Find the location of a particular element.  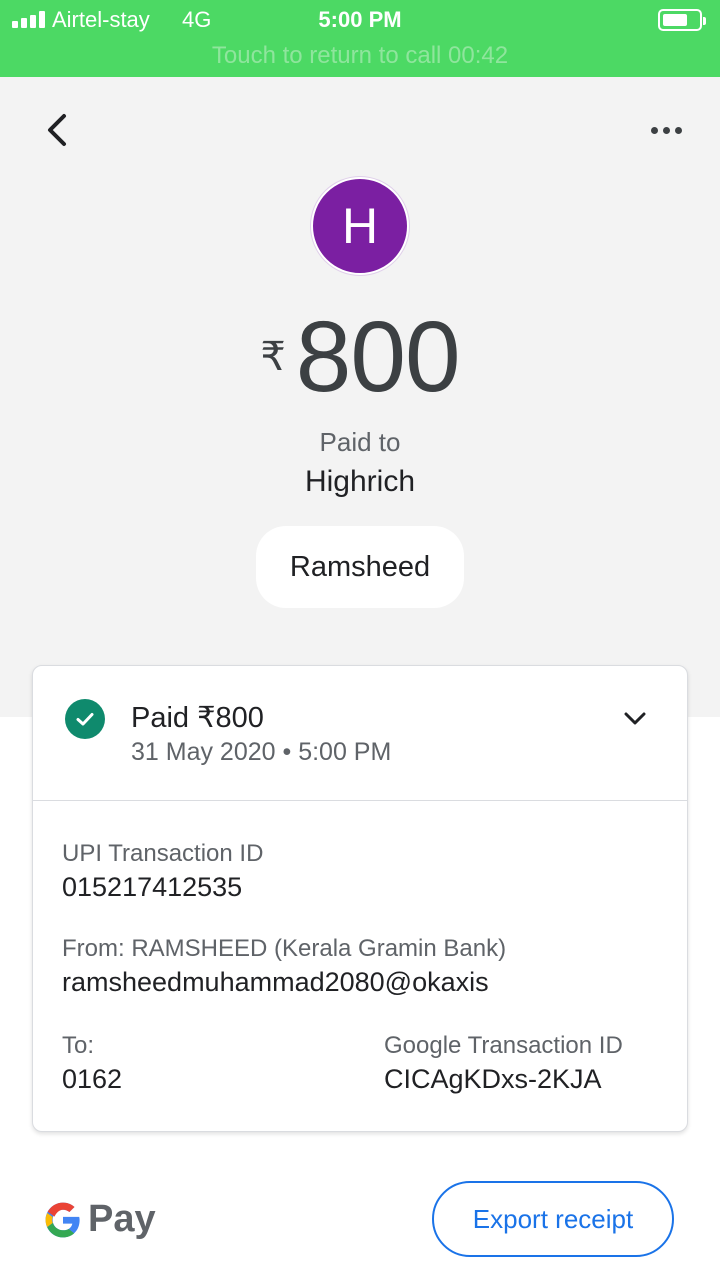

google-g-icon is located at coordinates (62, 1219).